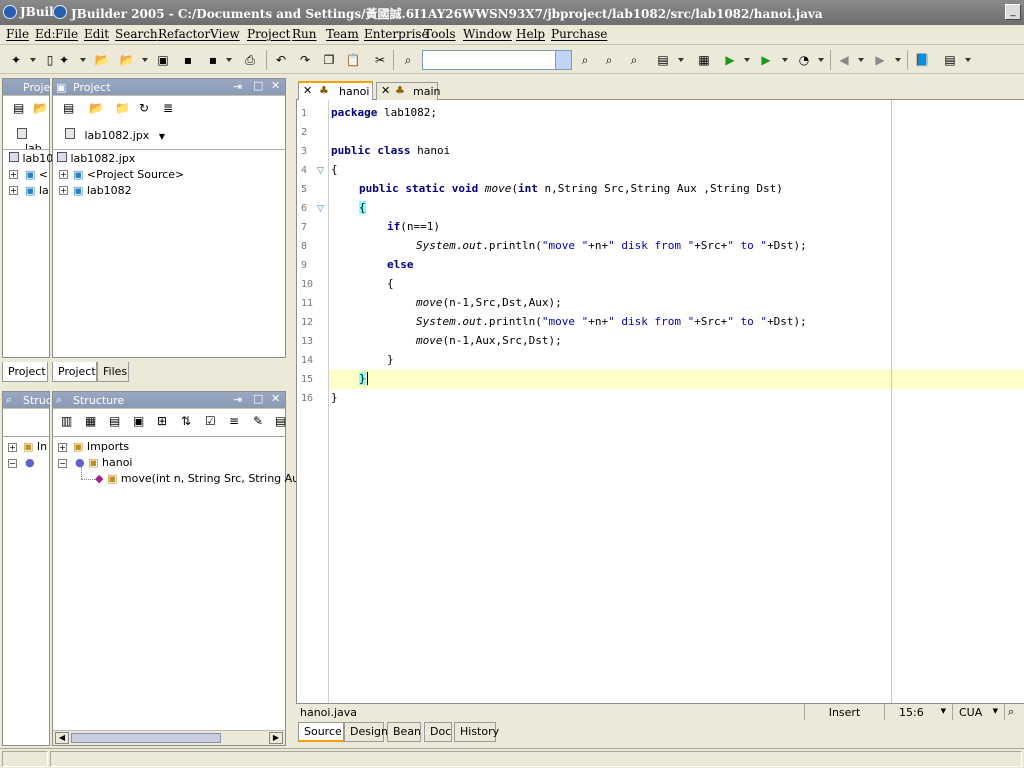  Describe the element at coordinates (37, 190) in the screenshot. I see `tree-item: ▣ la` at that location.